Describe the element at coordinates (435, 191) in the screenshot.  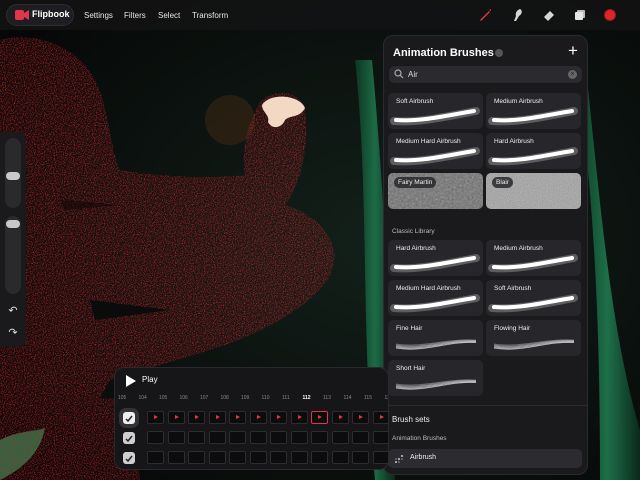
I see `brush-tile: Fairy Martin` at that location.